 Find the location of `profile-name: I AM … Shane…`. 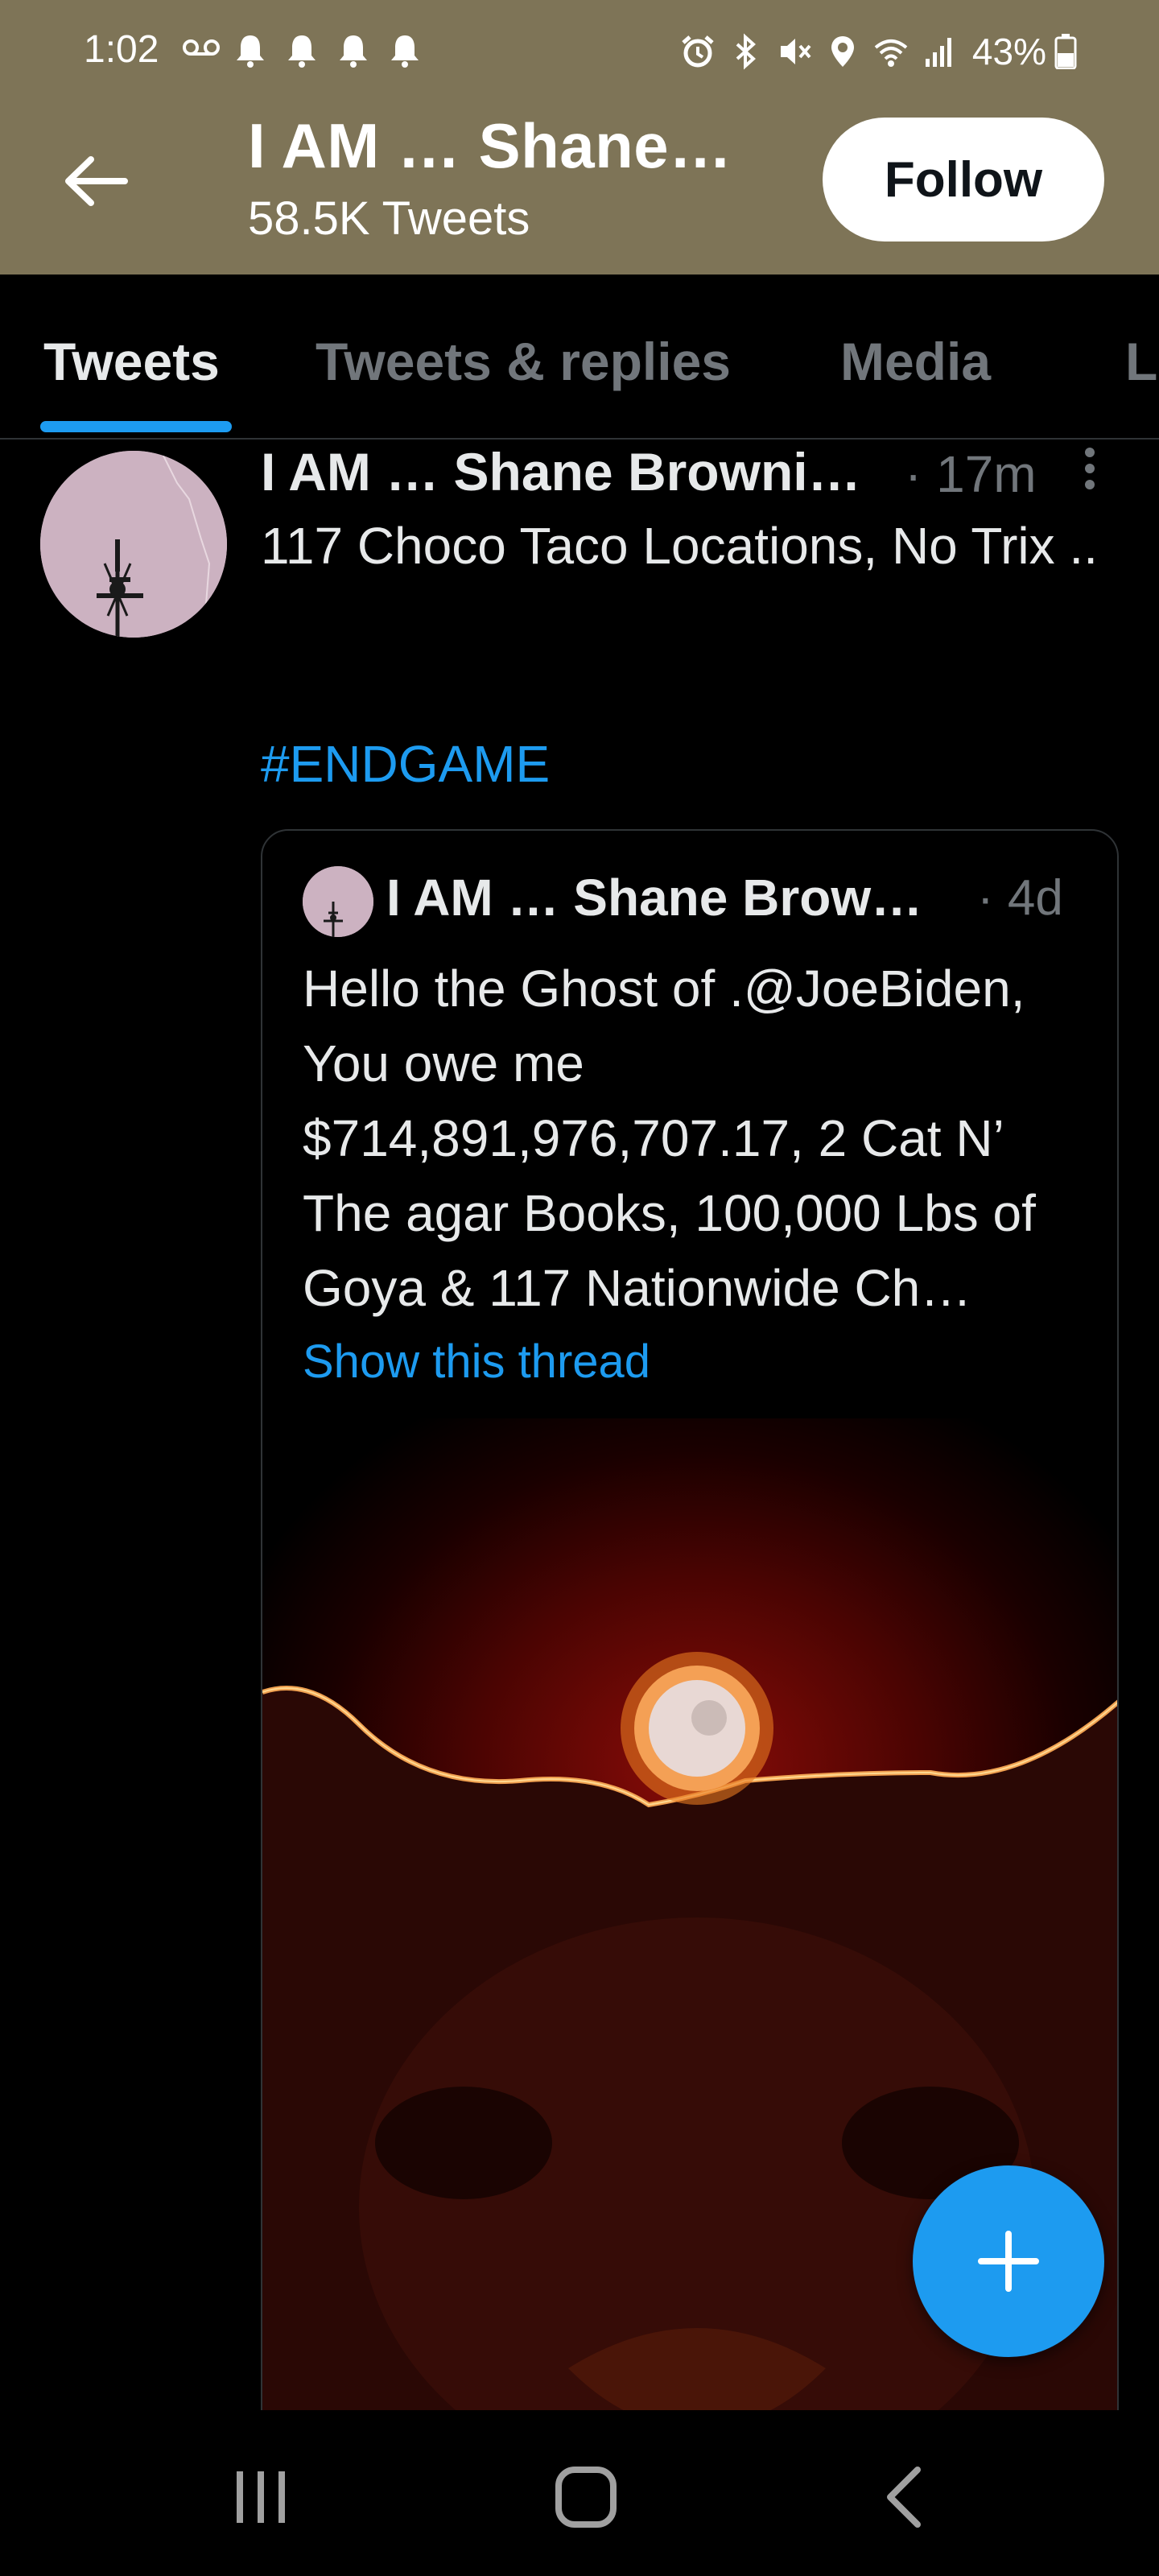

profile-name: I AM … Shane… is located at coordinates (490, 145).